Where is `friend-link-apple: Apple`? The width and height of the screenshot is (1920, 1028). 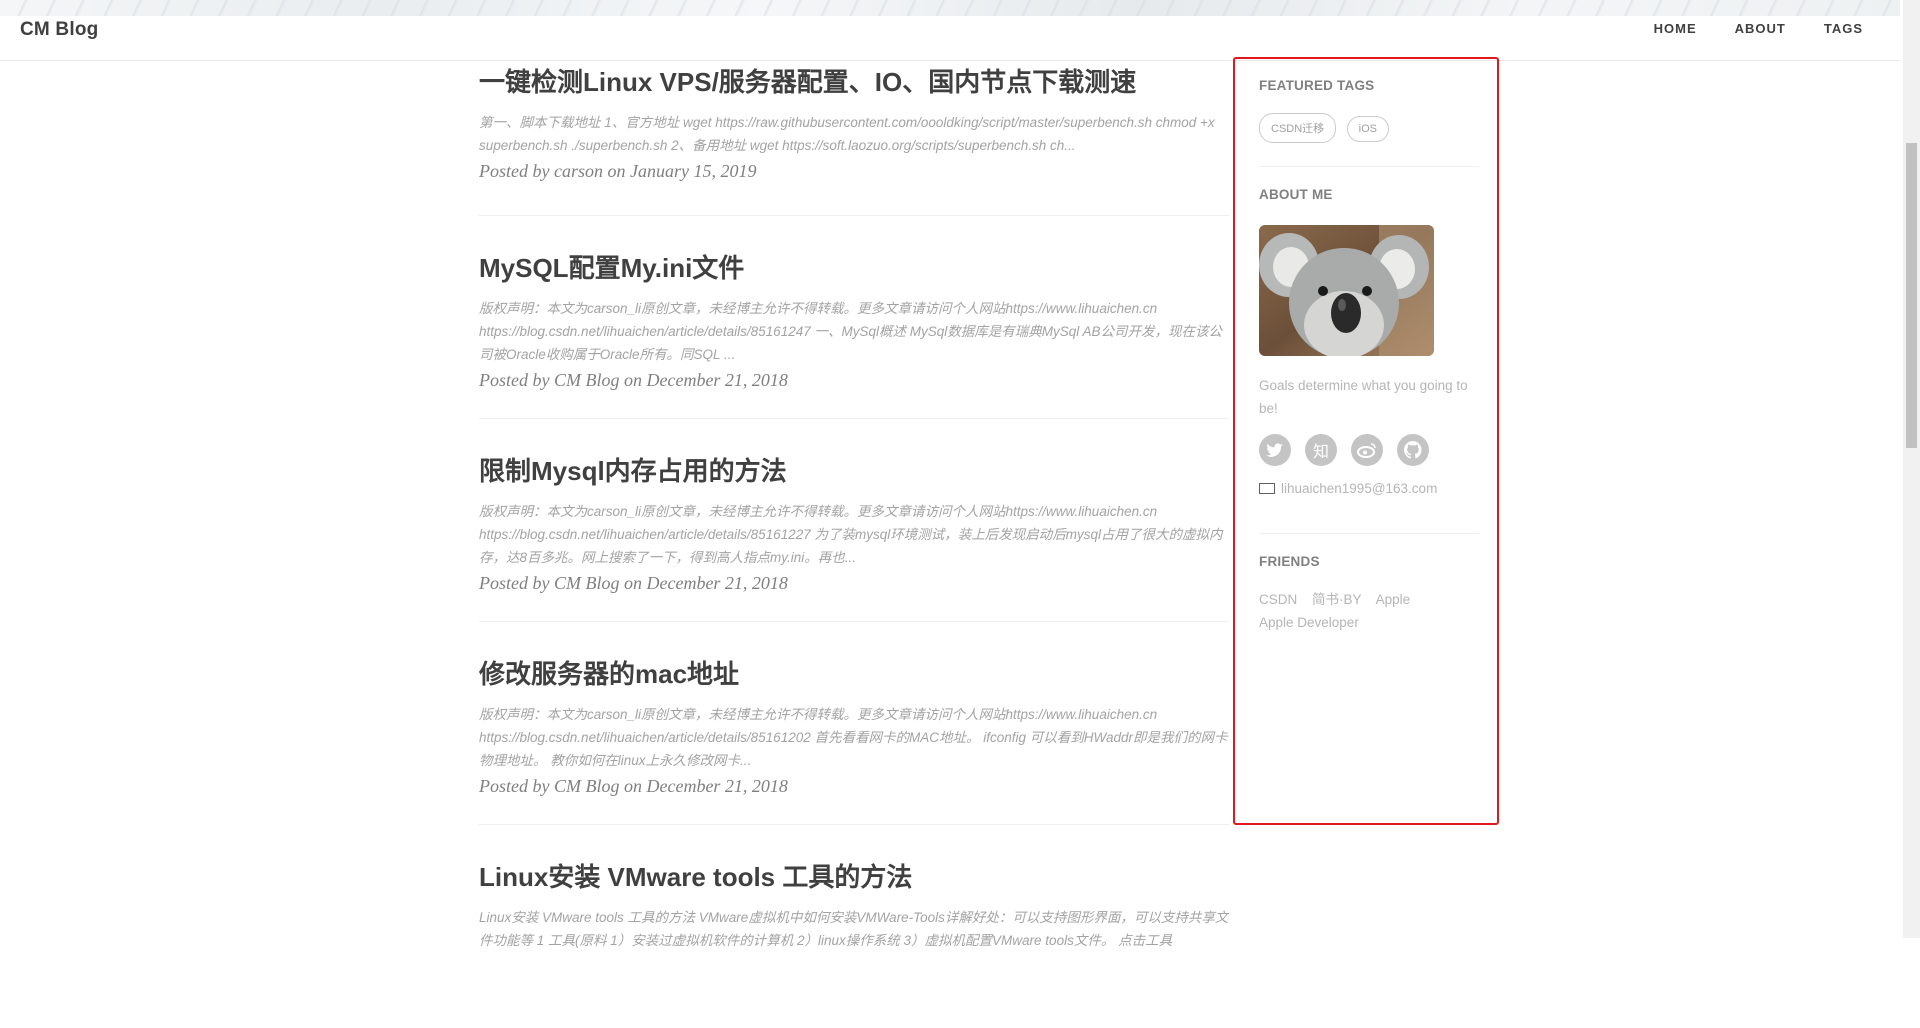 friend-link-apple: Apple is located at coordinates (1393, 599).